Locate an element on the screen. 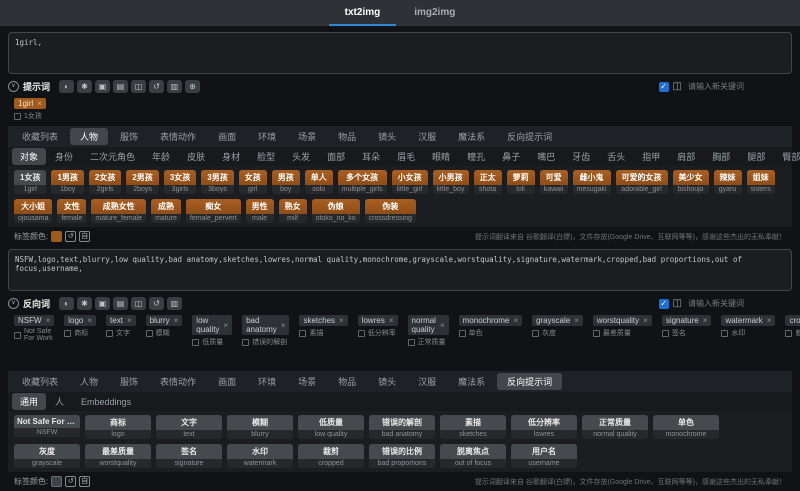 The height and width of the screenshot is (491, 800). category-tab: 镜头 is located at coordinates (387, 136).